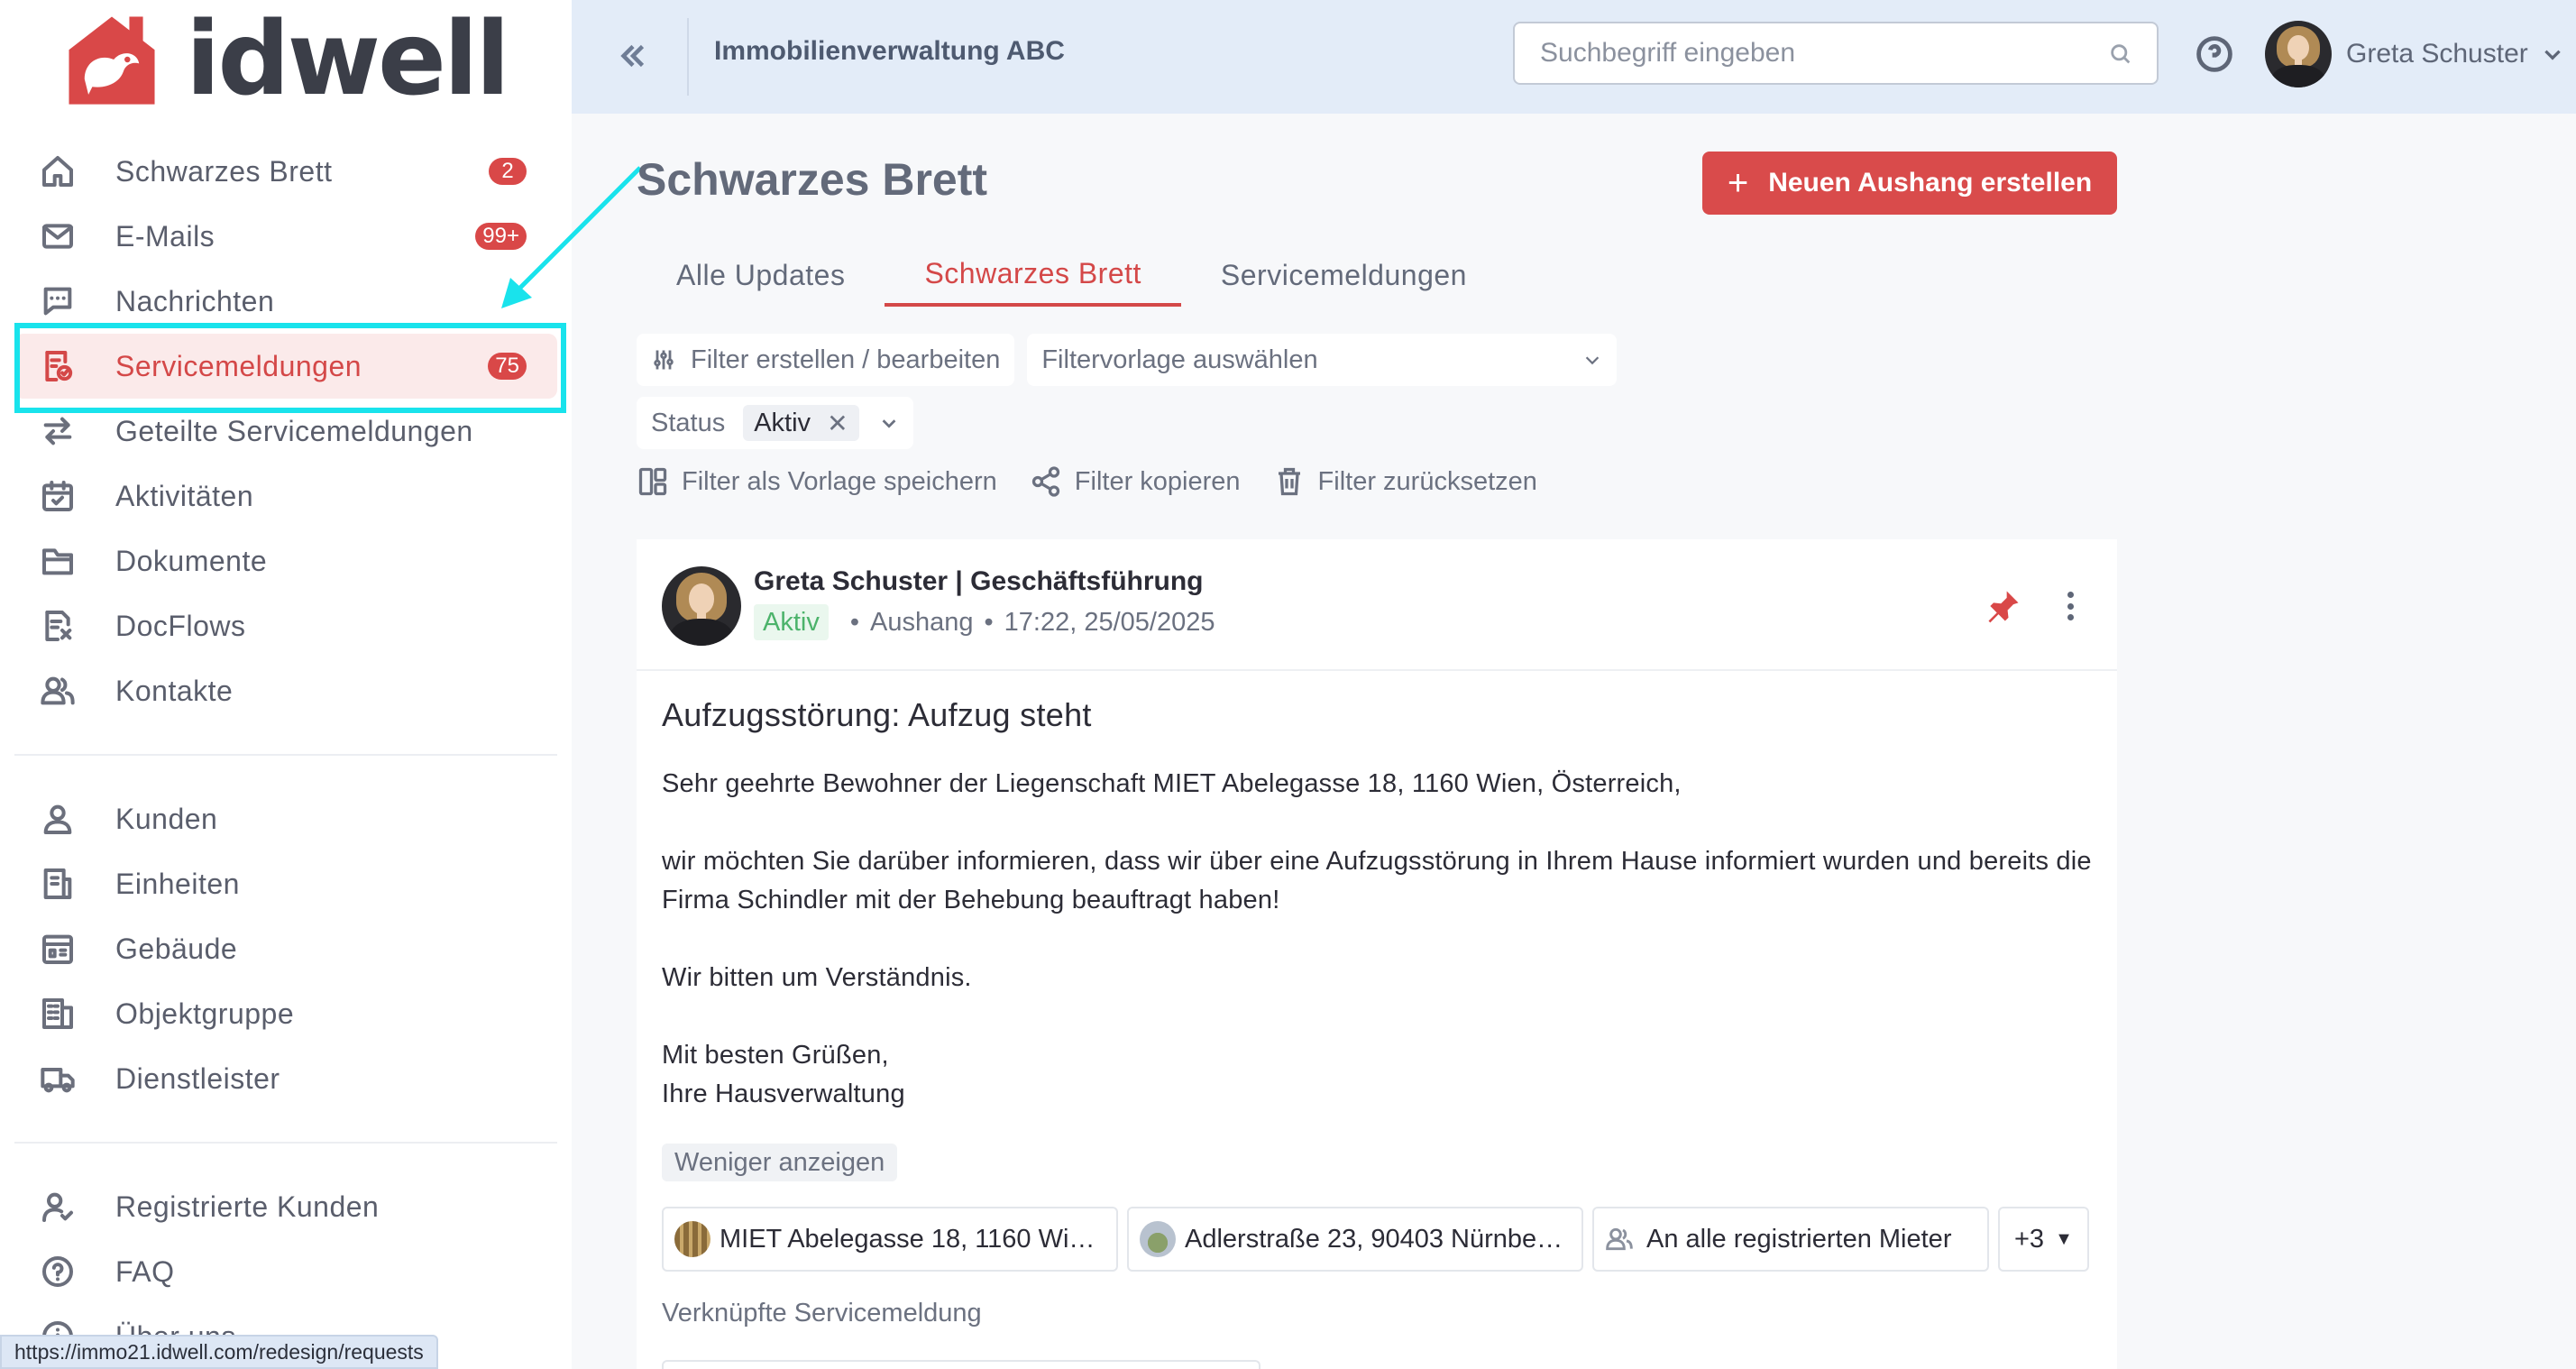 Image resolution: width=2576 pixels, height=1369 pixels. What do you see at coordinates (780, 1162) in the screenshot?
I see `show-less-button: Weniger anzeigen` at bounding box center [780, 1162].